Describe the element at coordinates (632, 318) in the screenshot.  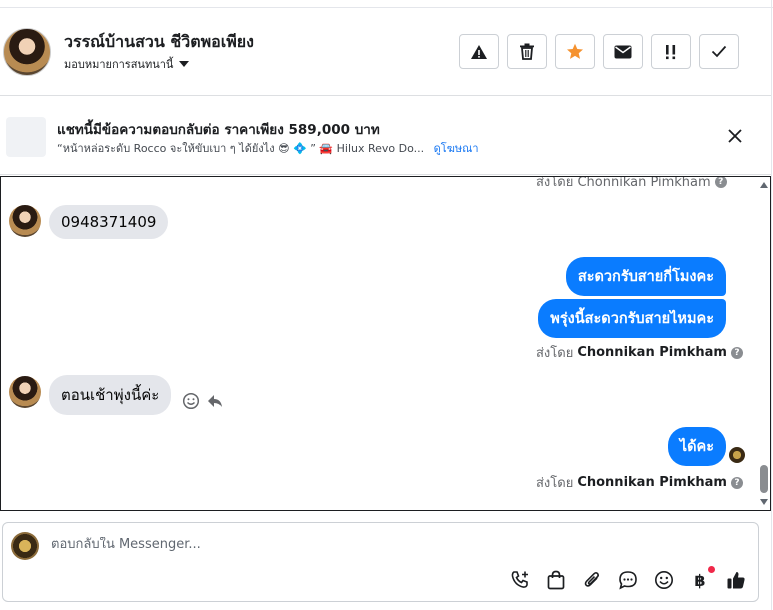
I see `message-bubble-outgoing: พรุ่งนี้สะดวกรับสายไหมคะ` at that location.